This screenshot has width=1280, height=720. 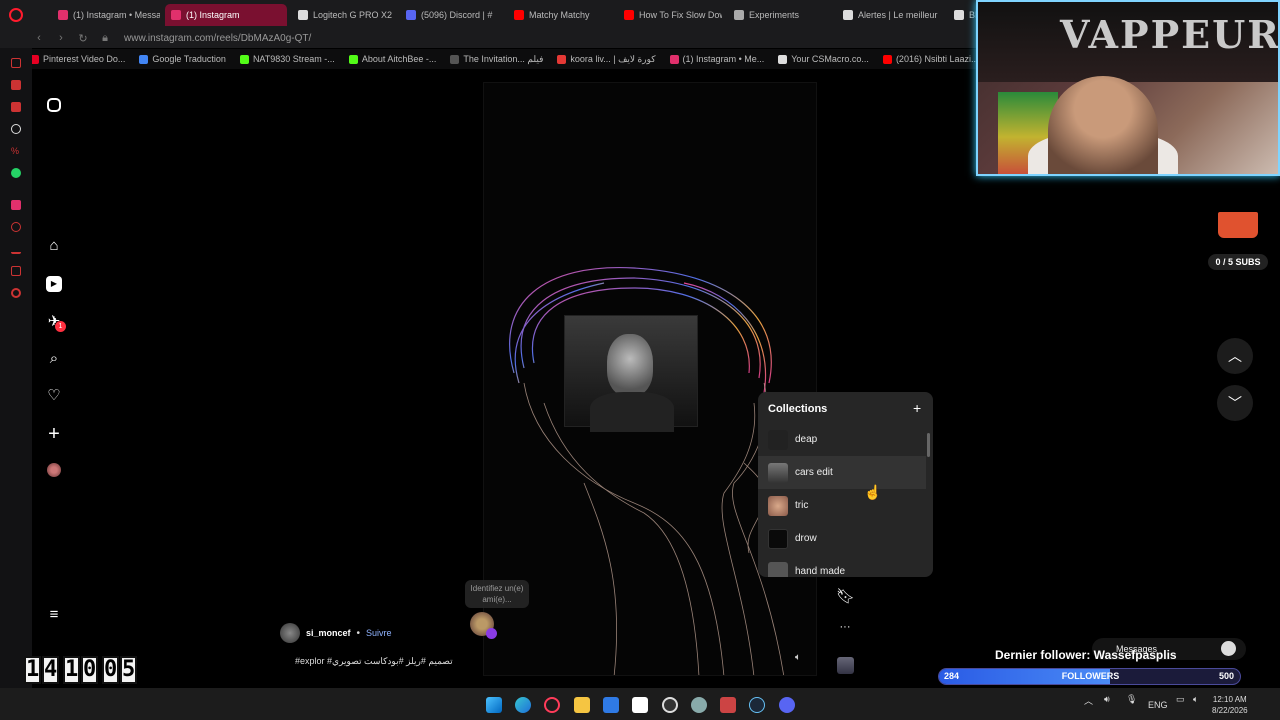 What do you see at coordinates (1235, 356) in the screenshot?
I see `previous-reel-button: ︿` at bounding box center [1235, 356].